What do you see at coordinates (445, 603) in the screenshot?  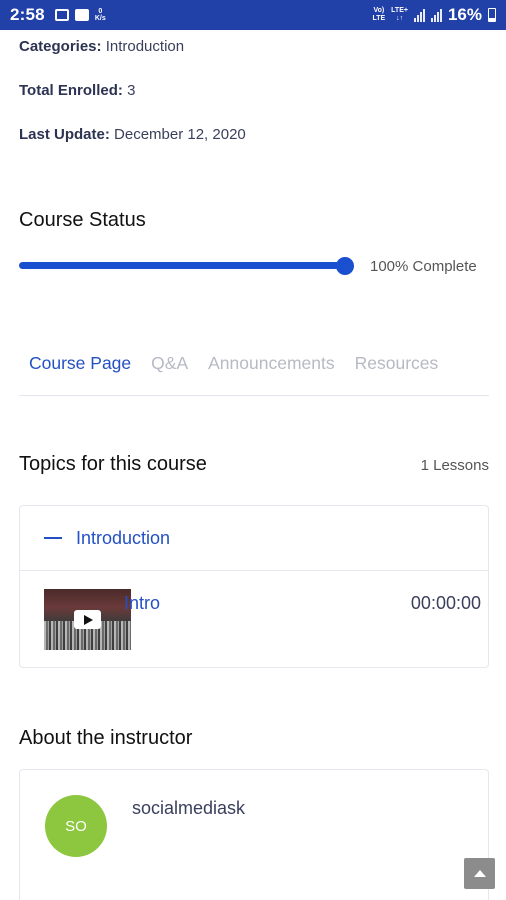 I see `lesson-duration: 00:00:00` at bounding box center [445, 603].